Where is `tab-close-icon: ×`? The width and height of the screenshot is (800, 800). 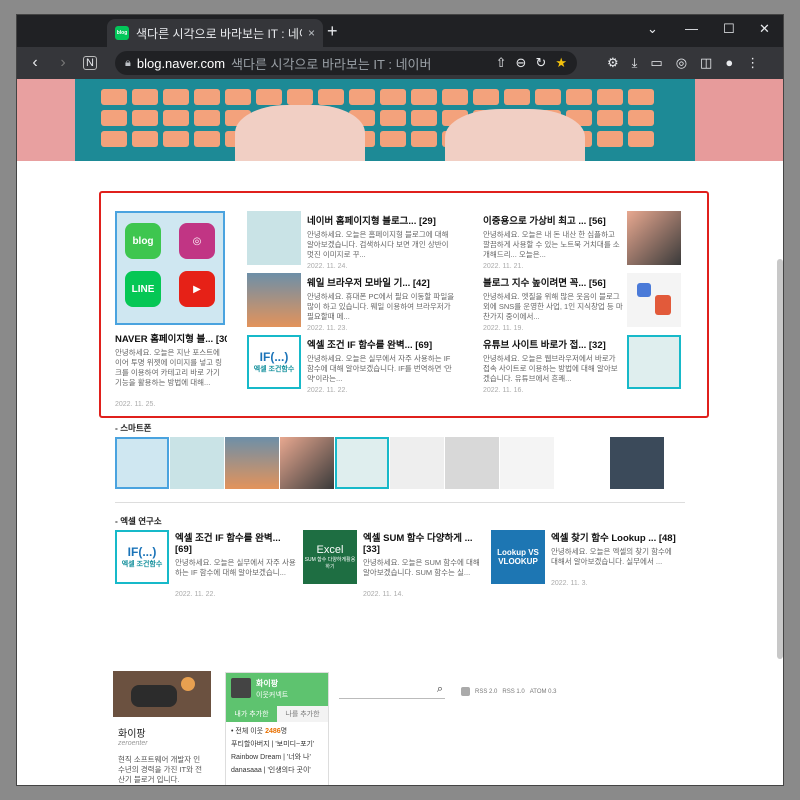
tab-close-icon: × is located at coordinates (311, 33).